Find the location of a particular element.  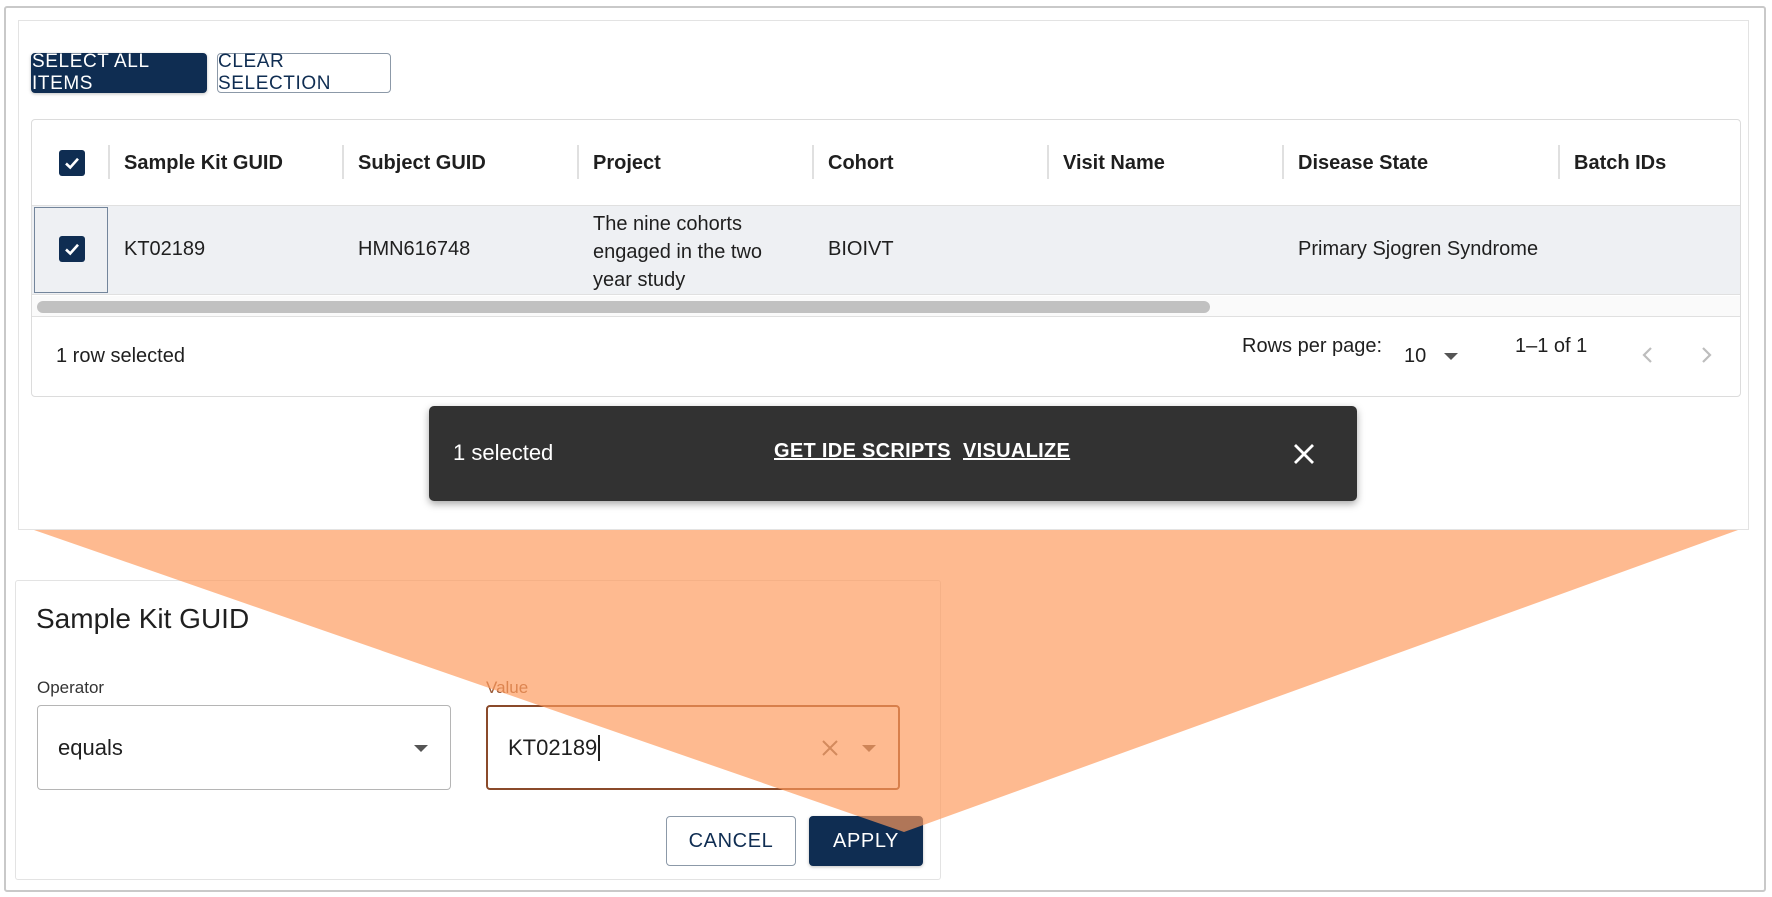

column-header-visit-name: Visit Name is located at coordinates (1114, 163).